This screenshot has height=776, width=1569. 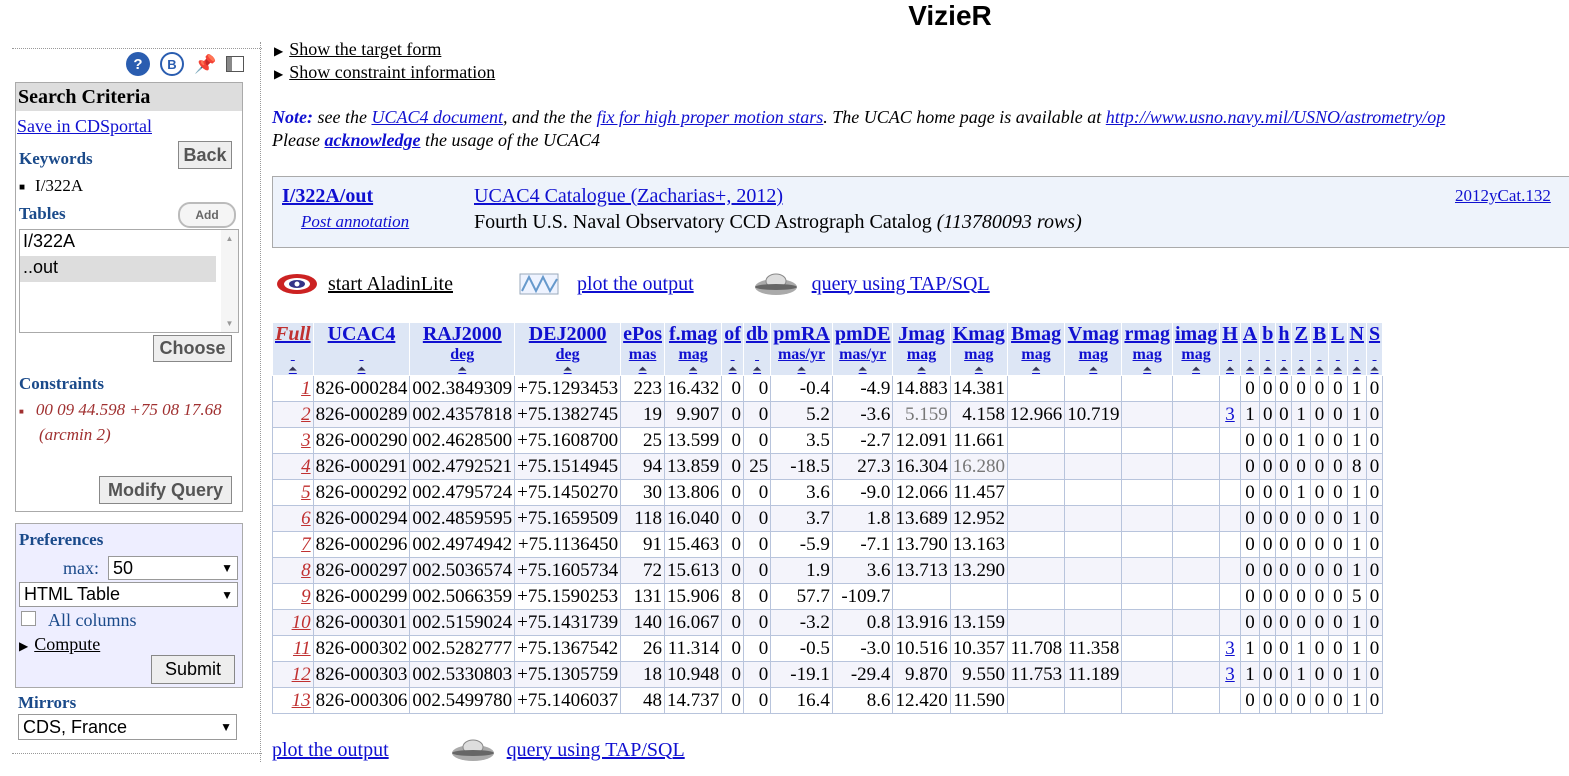 What do you see at coordinates (635, 284) in the screenshot?
I see `plot-output-link: plot the output` at bounding box center [635, 284].